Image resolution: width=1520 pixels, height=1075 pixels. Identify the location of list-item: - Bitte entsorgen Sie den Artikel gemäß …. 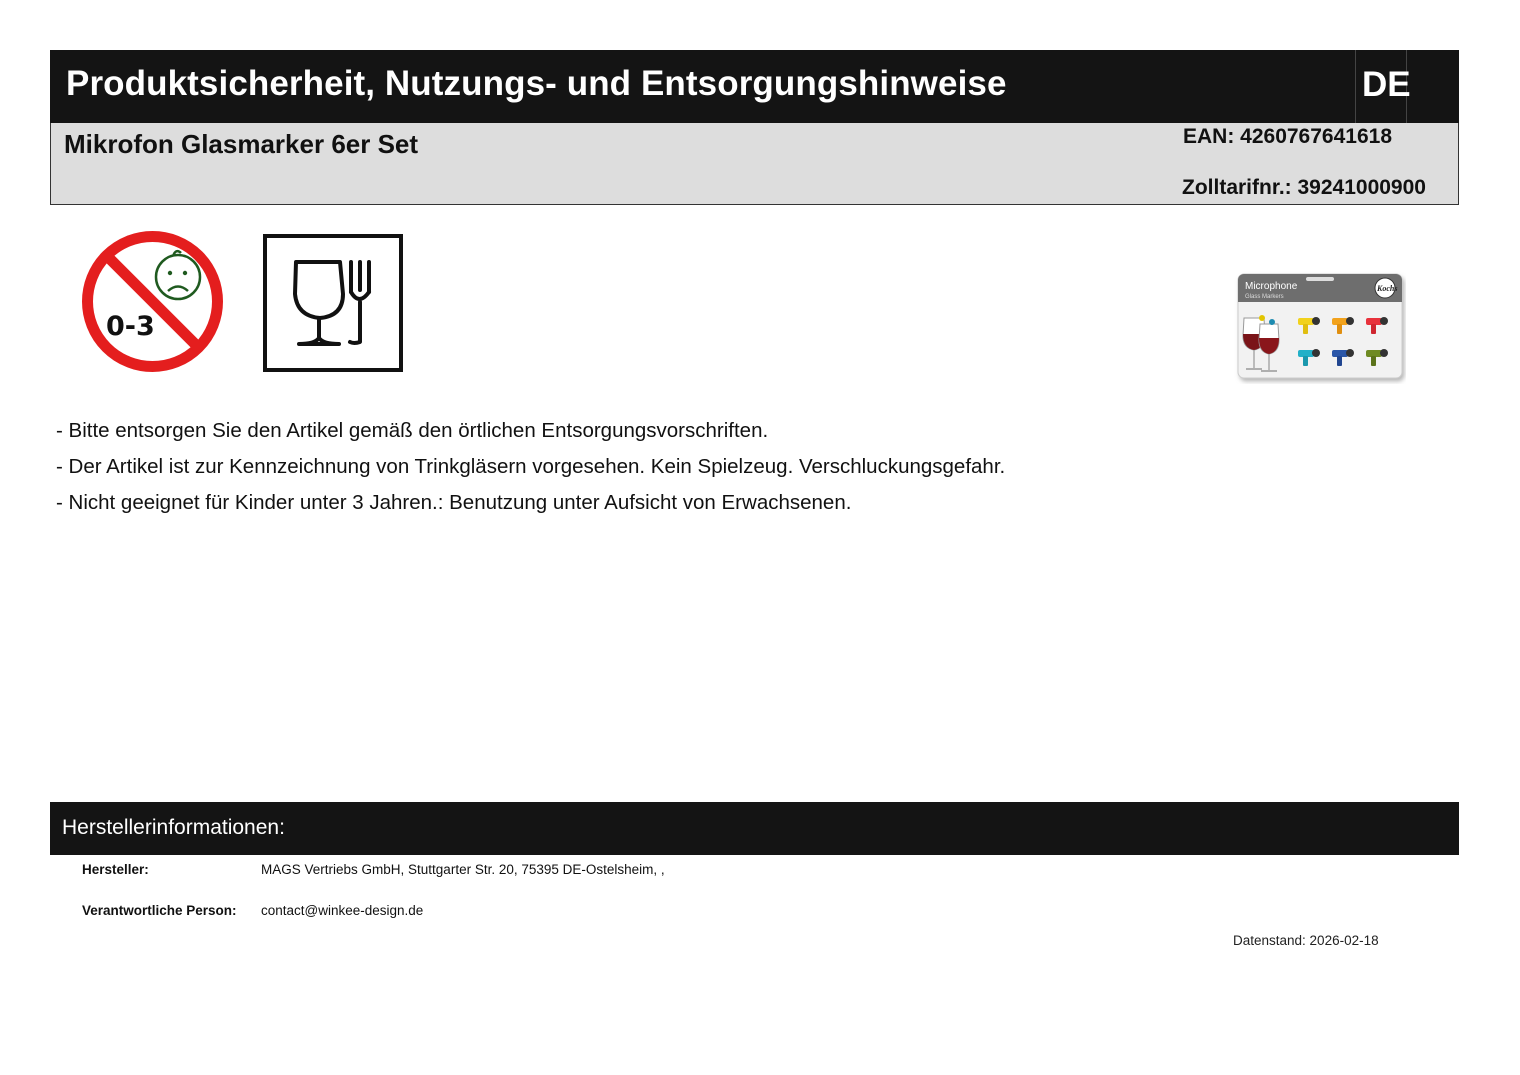
(412, 430).